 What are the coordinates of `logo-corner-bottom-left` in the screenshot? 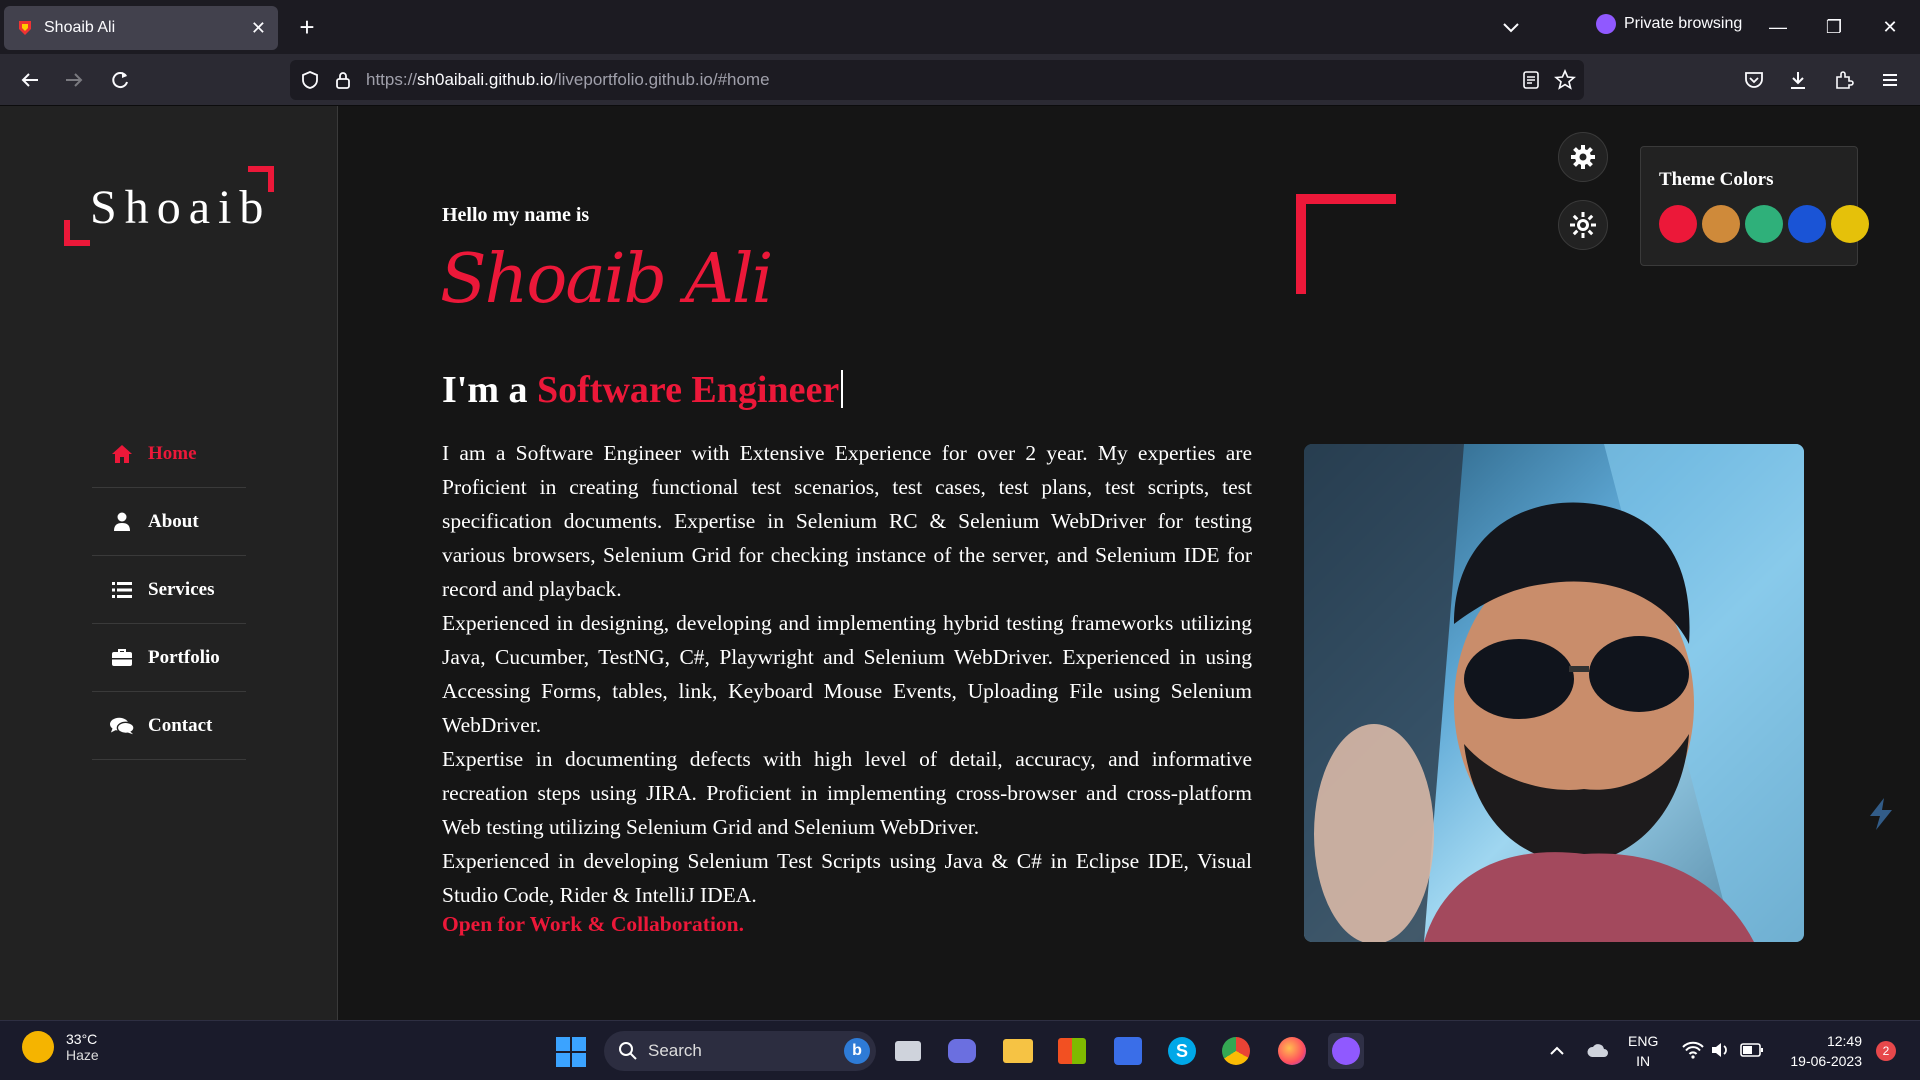 It's located at (77, 233).